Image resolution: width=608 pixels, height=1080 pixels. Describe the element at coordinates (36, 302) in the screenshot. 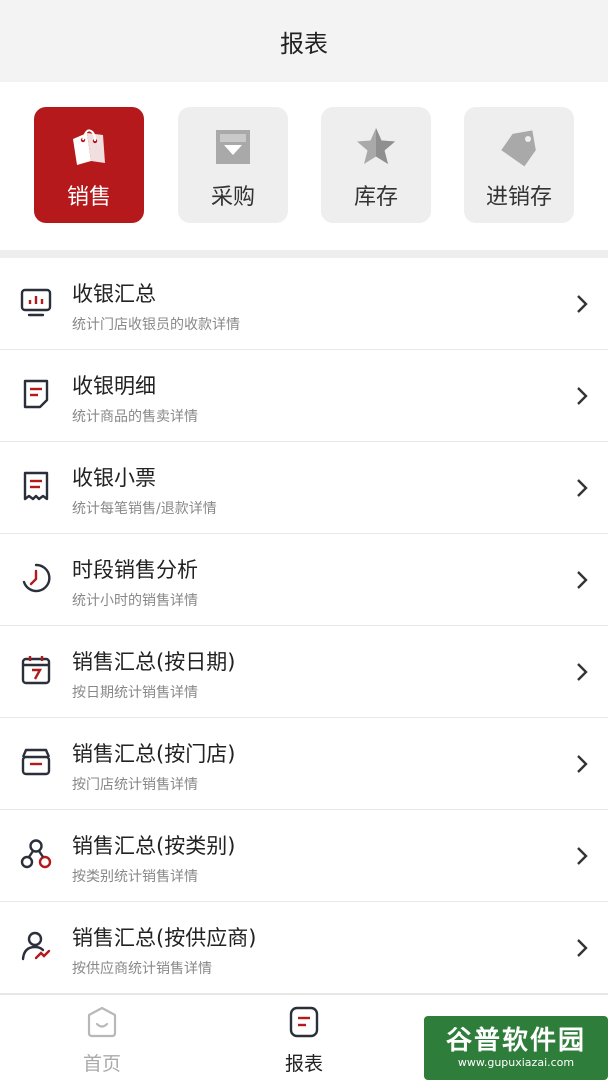

I see `monitor-chart-icon` at that location.